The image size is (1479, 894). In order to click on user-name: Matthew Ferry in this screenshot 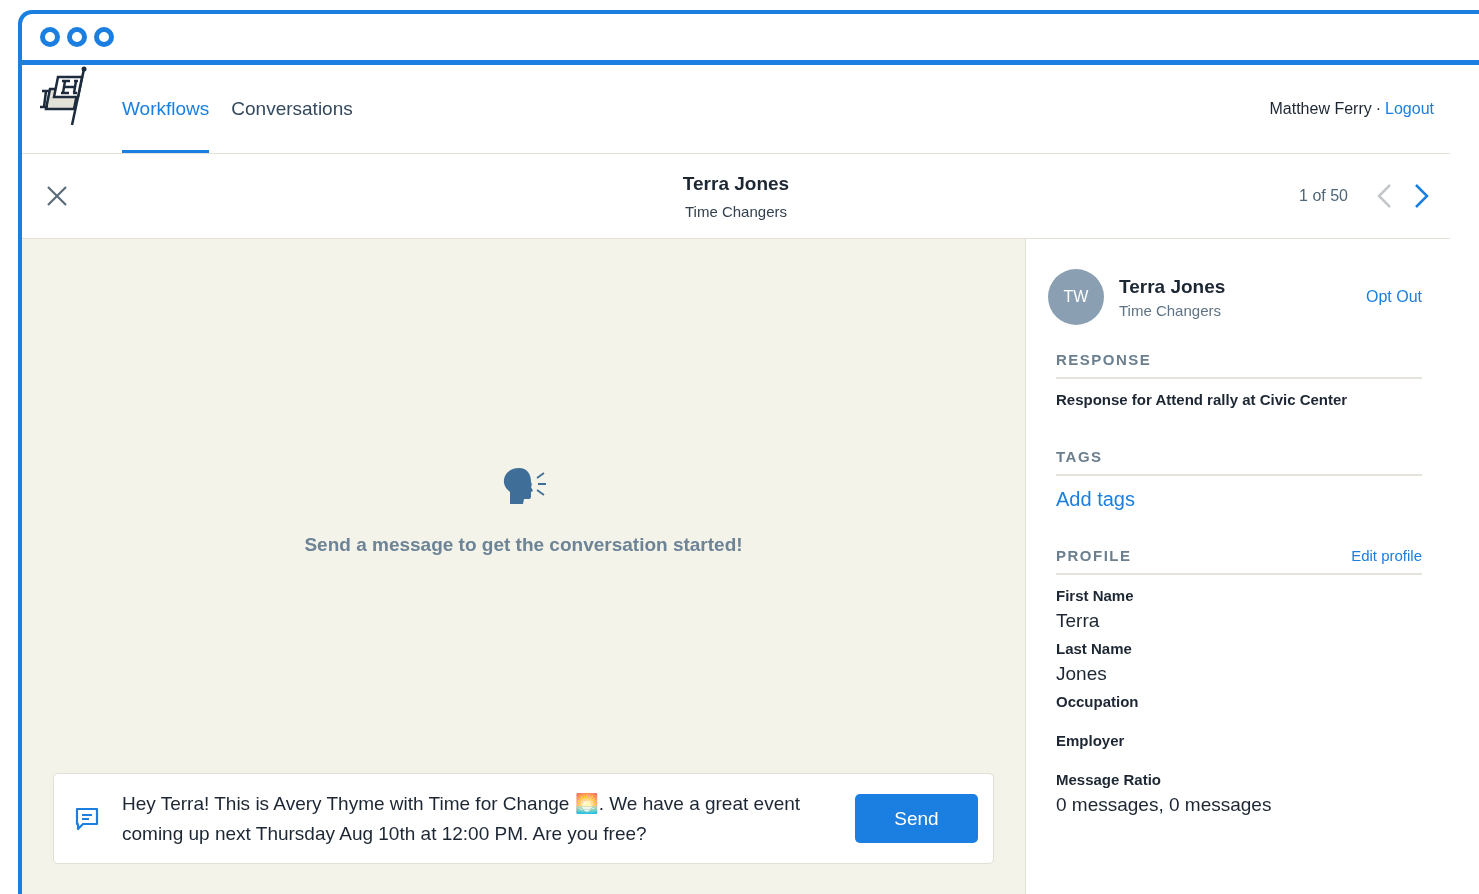, I will do `click(1320, 109)`.